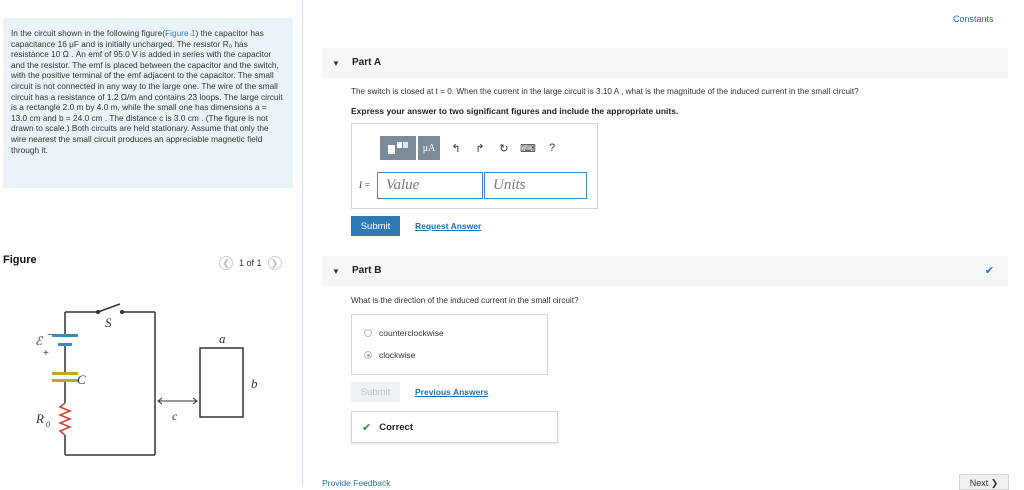 The width and height of the screenshot is (1024, 490). What do you see at coordinates (528, 148) in the screenshot?
I see `keyboard-icon: ⌨` at bounding box center [528, 148].